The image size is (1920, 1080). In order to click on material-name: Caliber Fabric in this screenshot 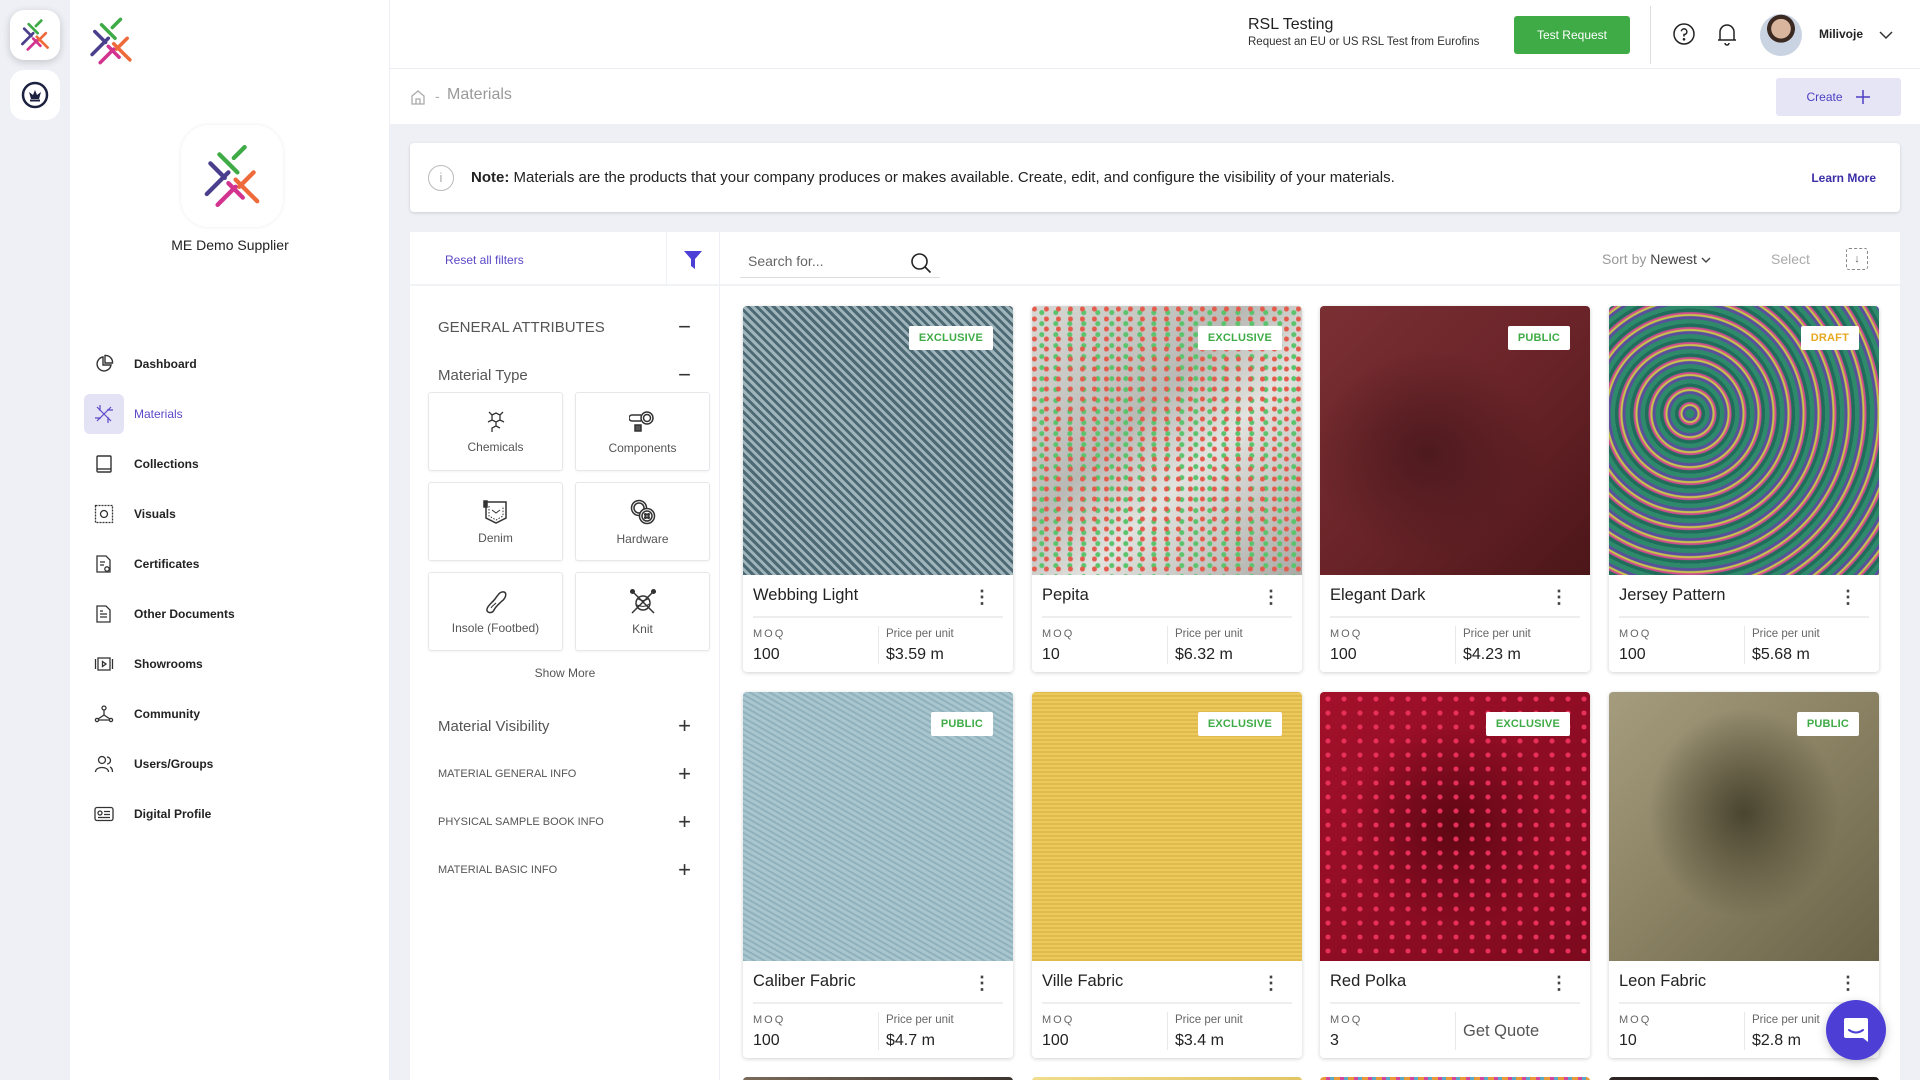, I will do `click(804, 981)`.